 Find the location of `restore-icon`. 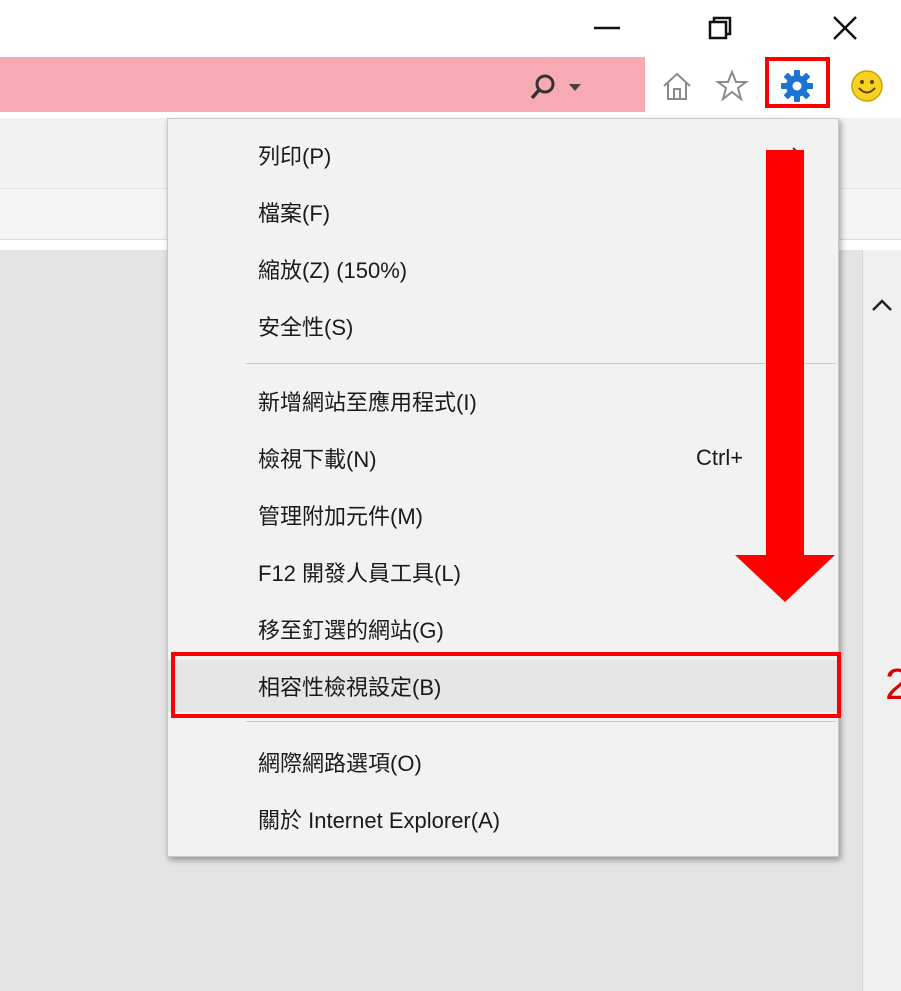

restore-icon is located at coordinates (720, 27).